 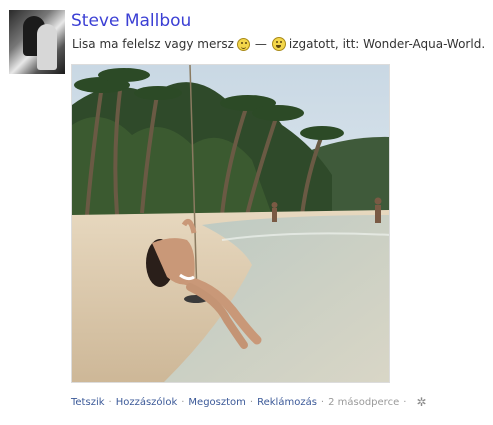 I want to click on feeling-text: izgatott, itt: Wonder-Aqua-World., so click(x=387, y=44).